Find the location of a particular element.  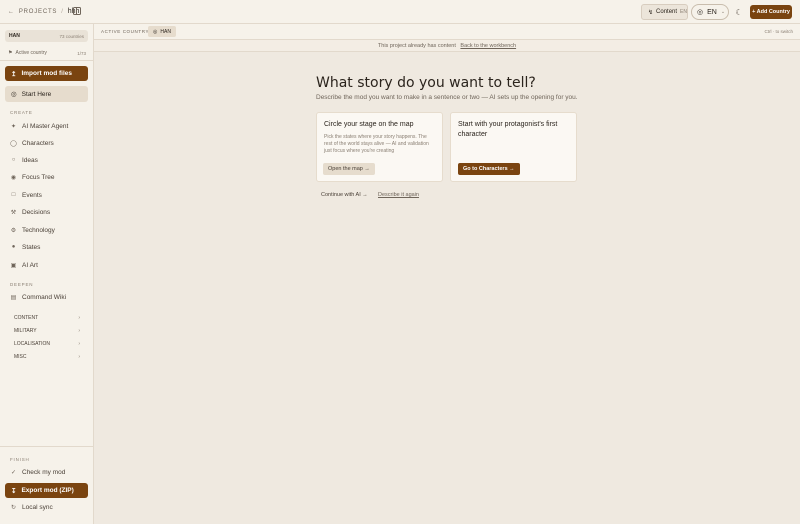

sidebar-item-check-mod: ✓ Check my mod is located at coordinates (37, 472).